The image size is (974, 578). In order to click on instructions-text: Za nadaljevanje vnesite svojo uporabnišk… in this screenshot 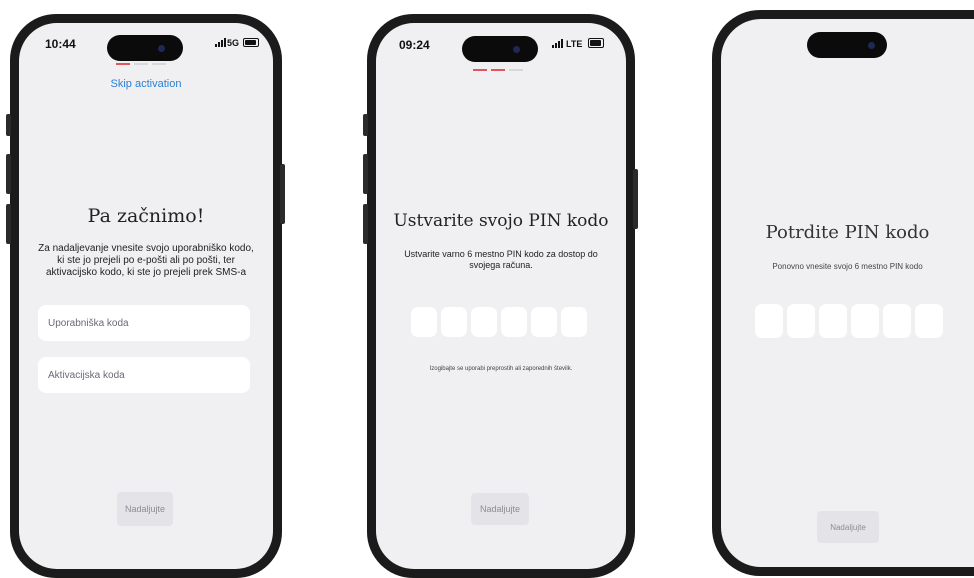, I will do `click(146, 260)`.